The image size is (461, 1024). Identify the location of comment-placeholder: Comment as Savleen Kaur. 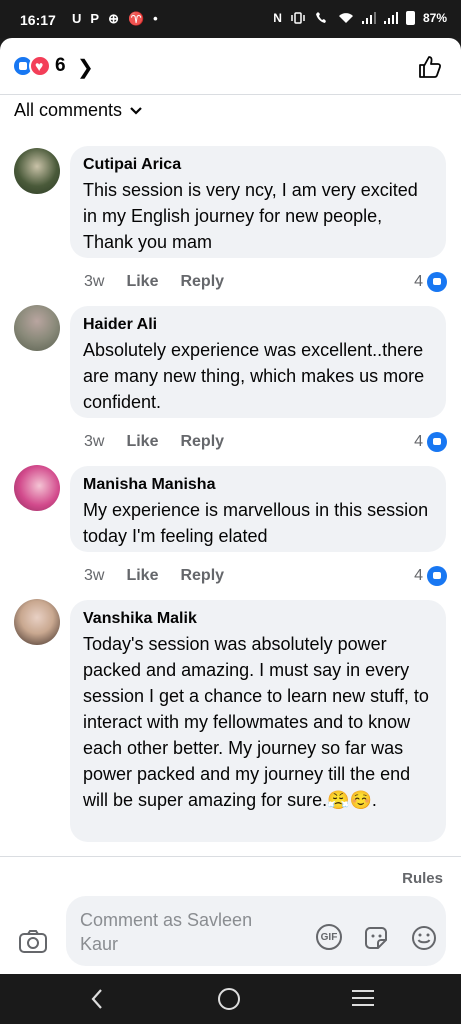
(166, 932).